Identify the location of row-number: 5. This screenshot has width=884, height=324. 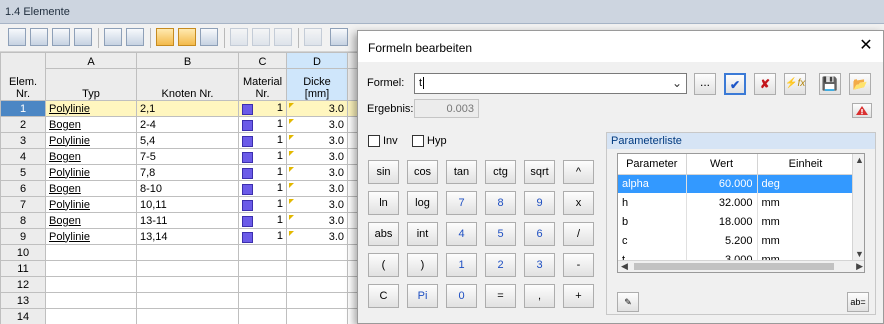
(23, 172).